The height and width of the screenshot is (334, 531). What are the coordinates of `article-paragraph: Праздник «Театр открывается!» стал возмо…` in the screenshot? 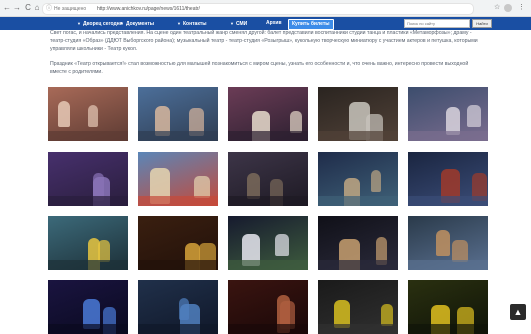 It's located at (259, 68).